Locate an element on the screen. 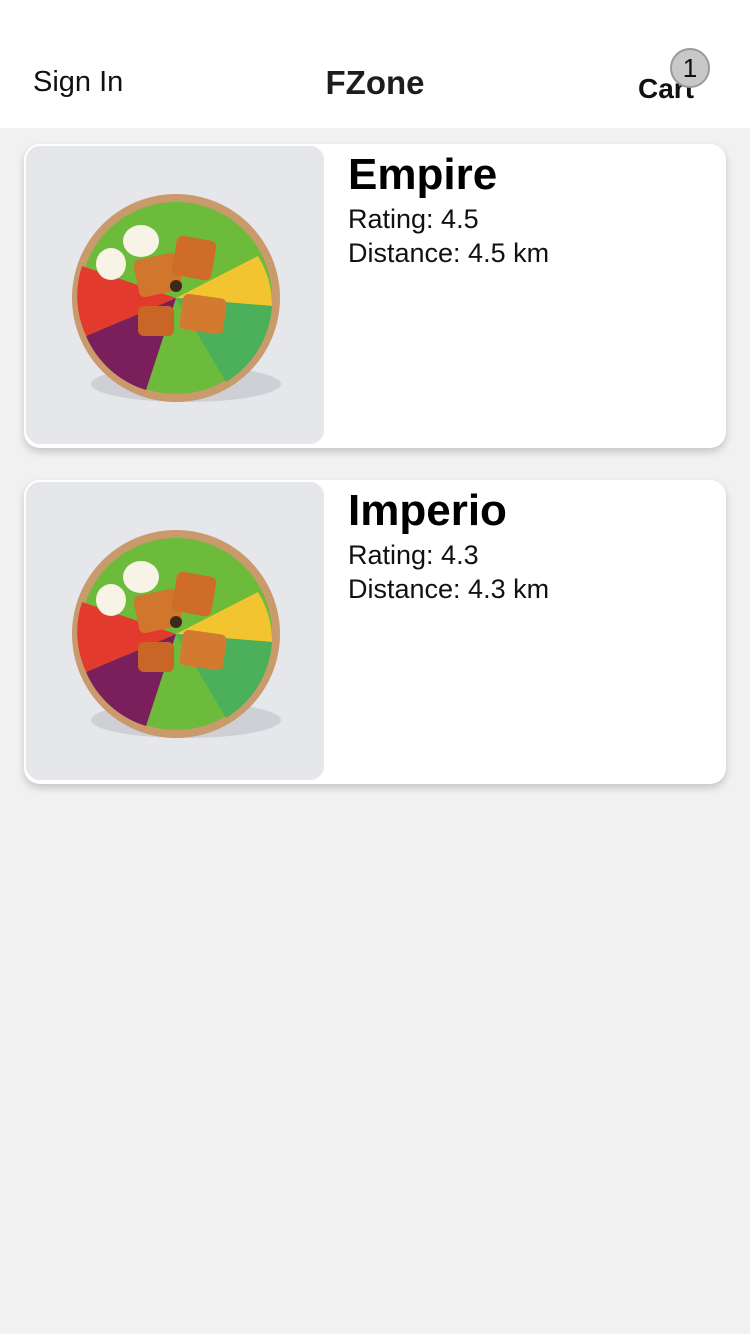 The height and width of the screenshot is (1334, 750). restaurant-rating: Rating: 4.5 is located at coordinates (413, 219).